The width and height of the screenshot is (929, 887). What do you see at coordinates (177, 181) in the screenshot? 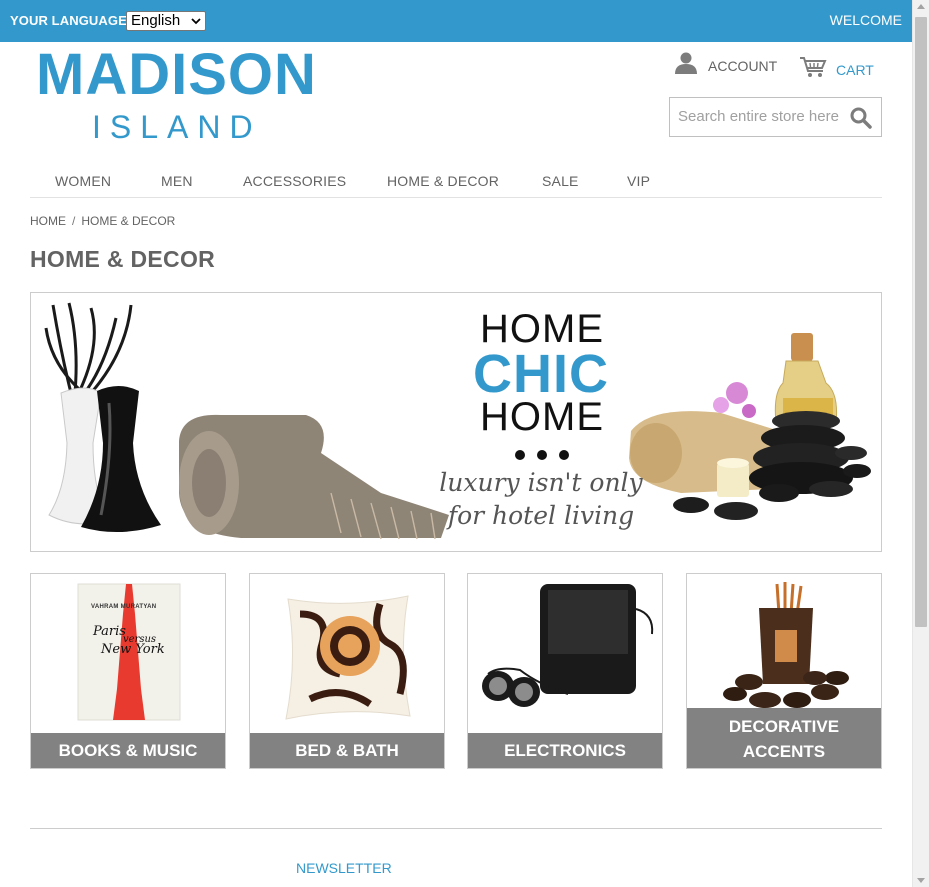
I see `nav-item-men: MEN` at bounding box center [177, 181].